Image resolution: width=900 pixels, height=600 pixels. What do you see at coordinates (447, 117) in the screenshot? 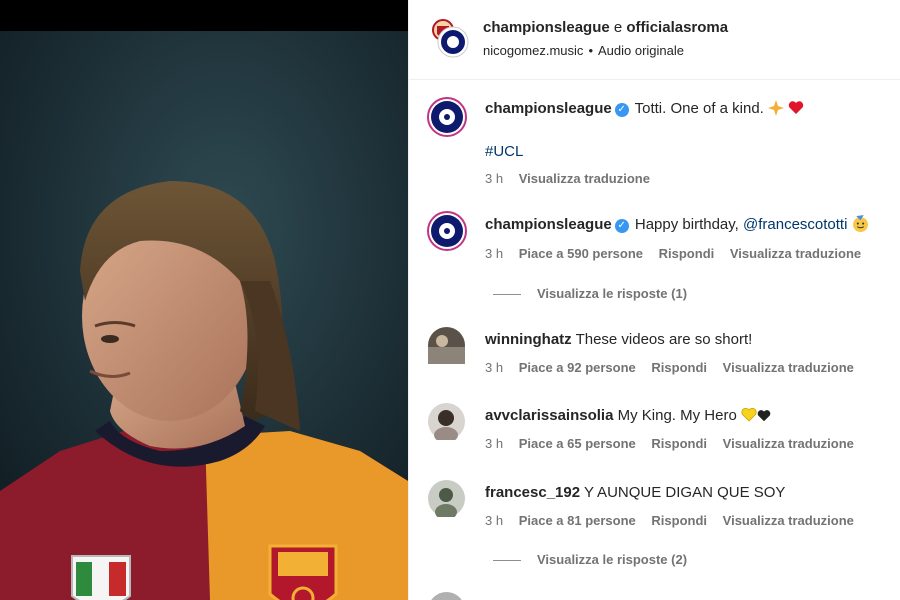
I see `caption-avatar` at bounding box center [447, 117].